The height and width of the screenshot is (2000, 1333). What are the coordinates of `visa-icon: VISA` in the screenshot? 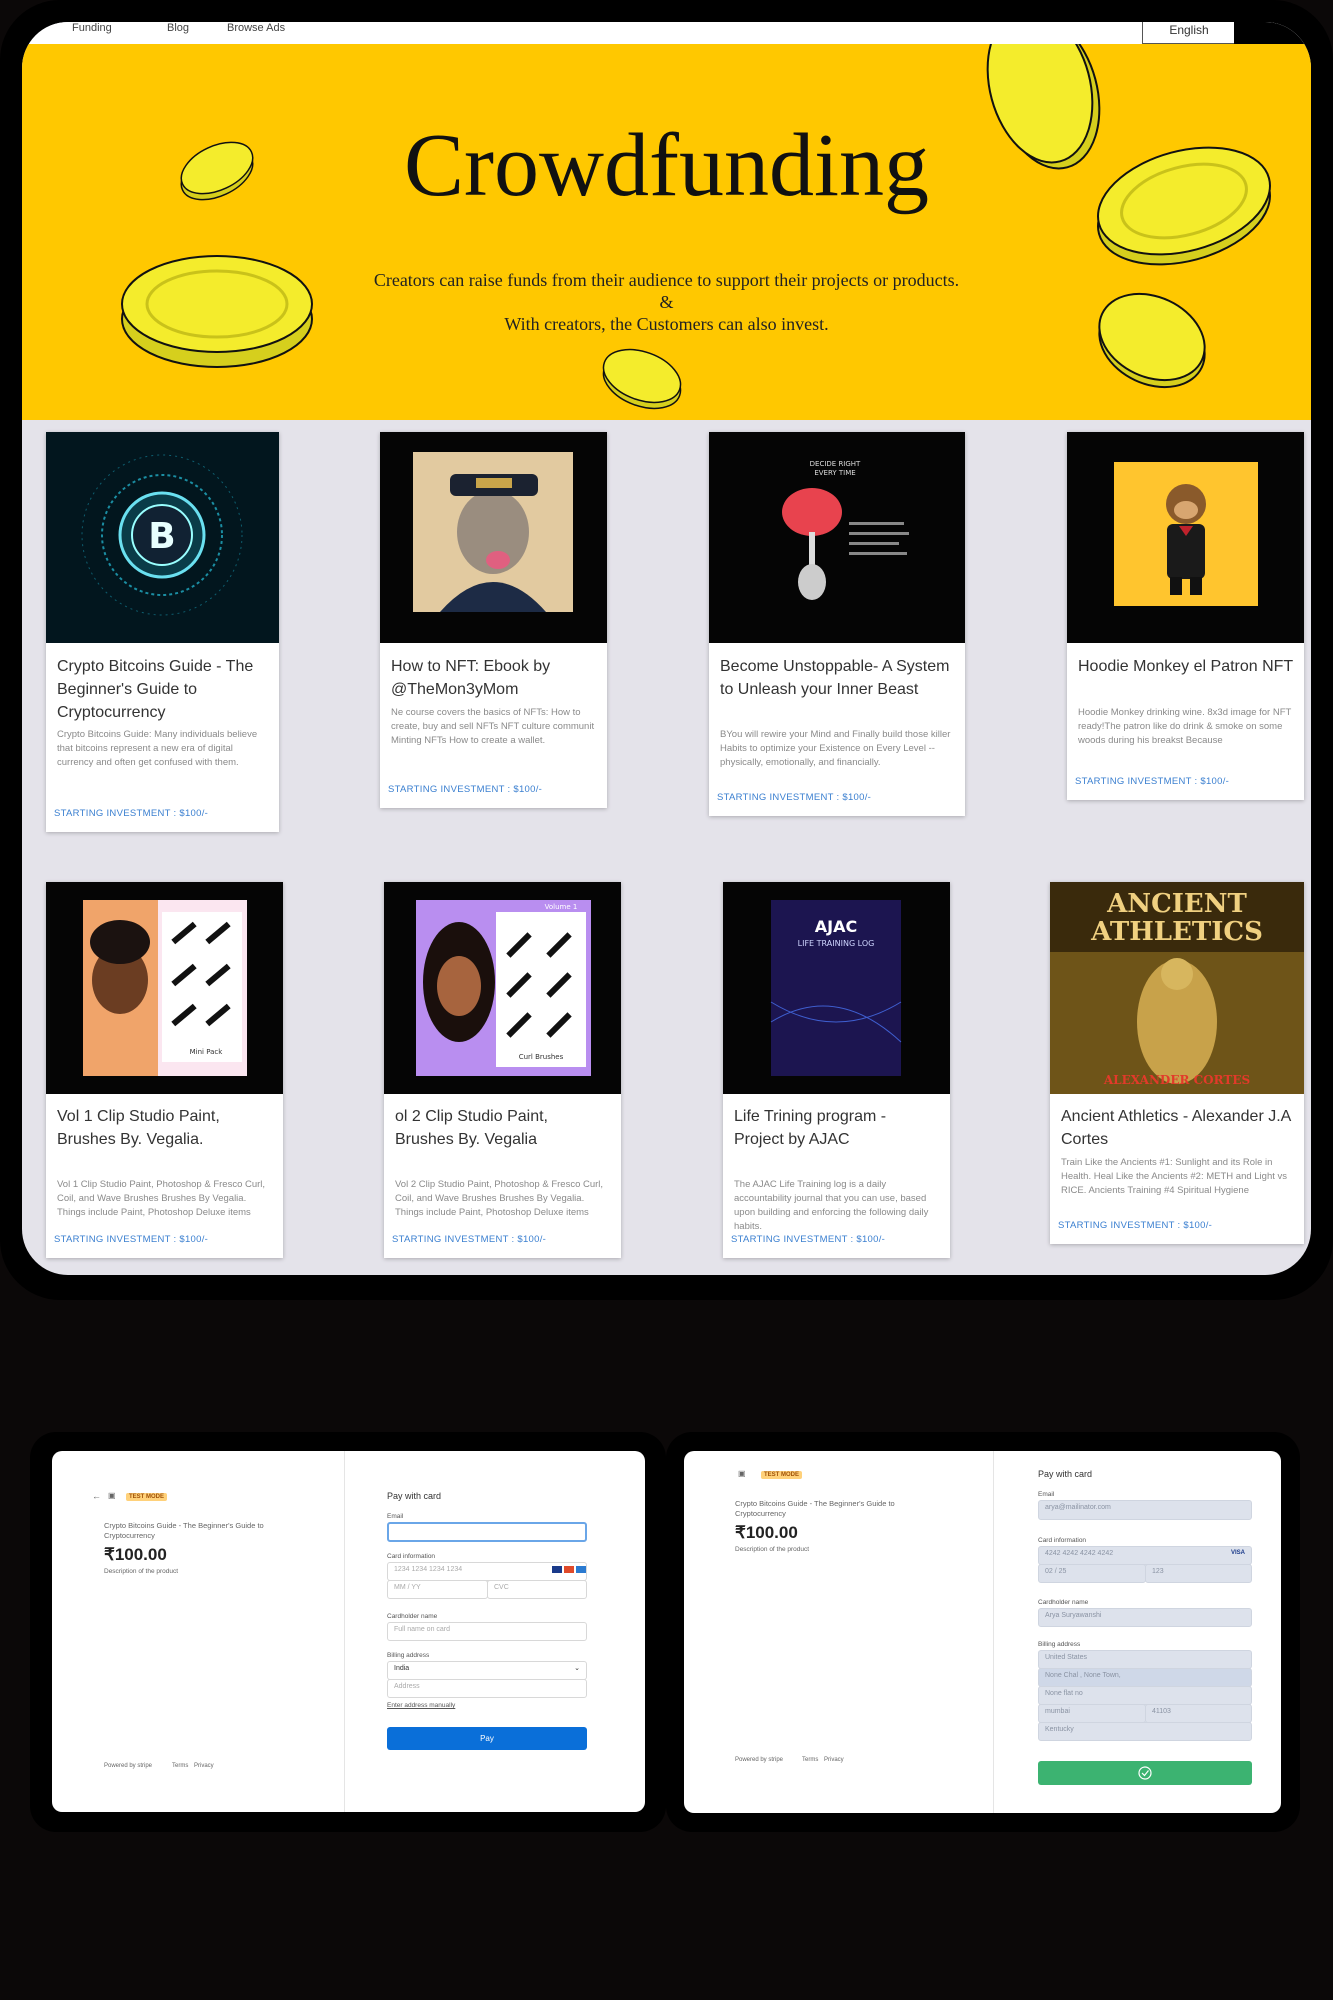 It's located at (1237, 1553).